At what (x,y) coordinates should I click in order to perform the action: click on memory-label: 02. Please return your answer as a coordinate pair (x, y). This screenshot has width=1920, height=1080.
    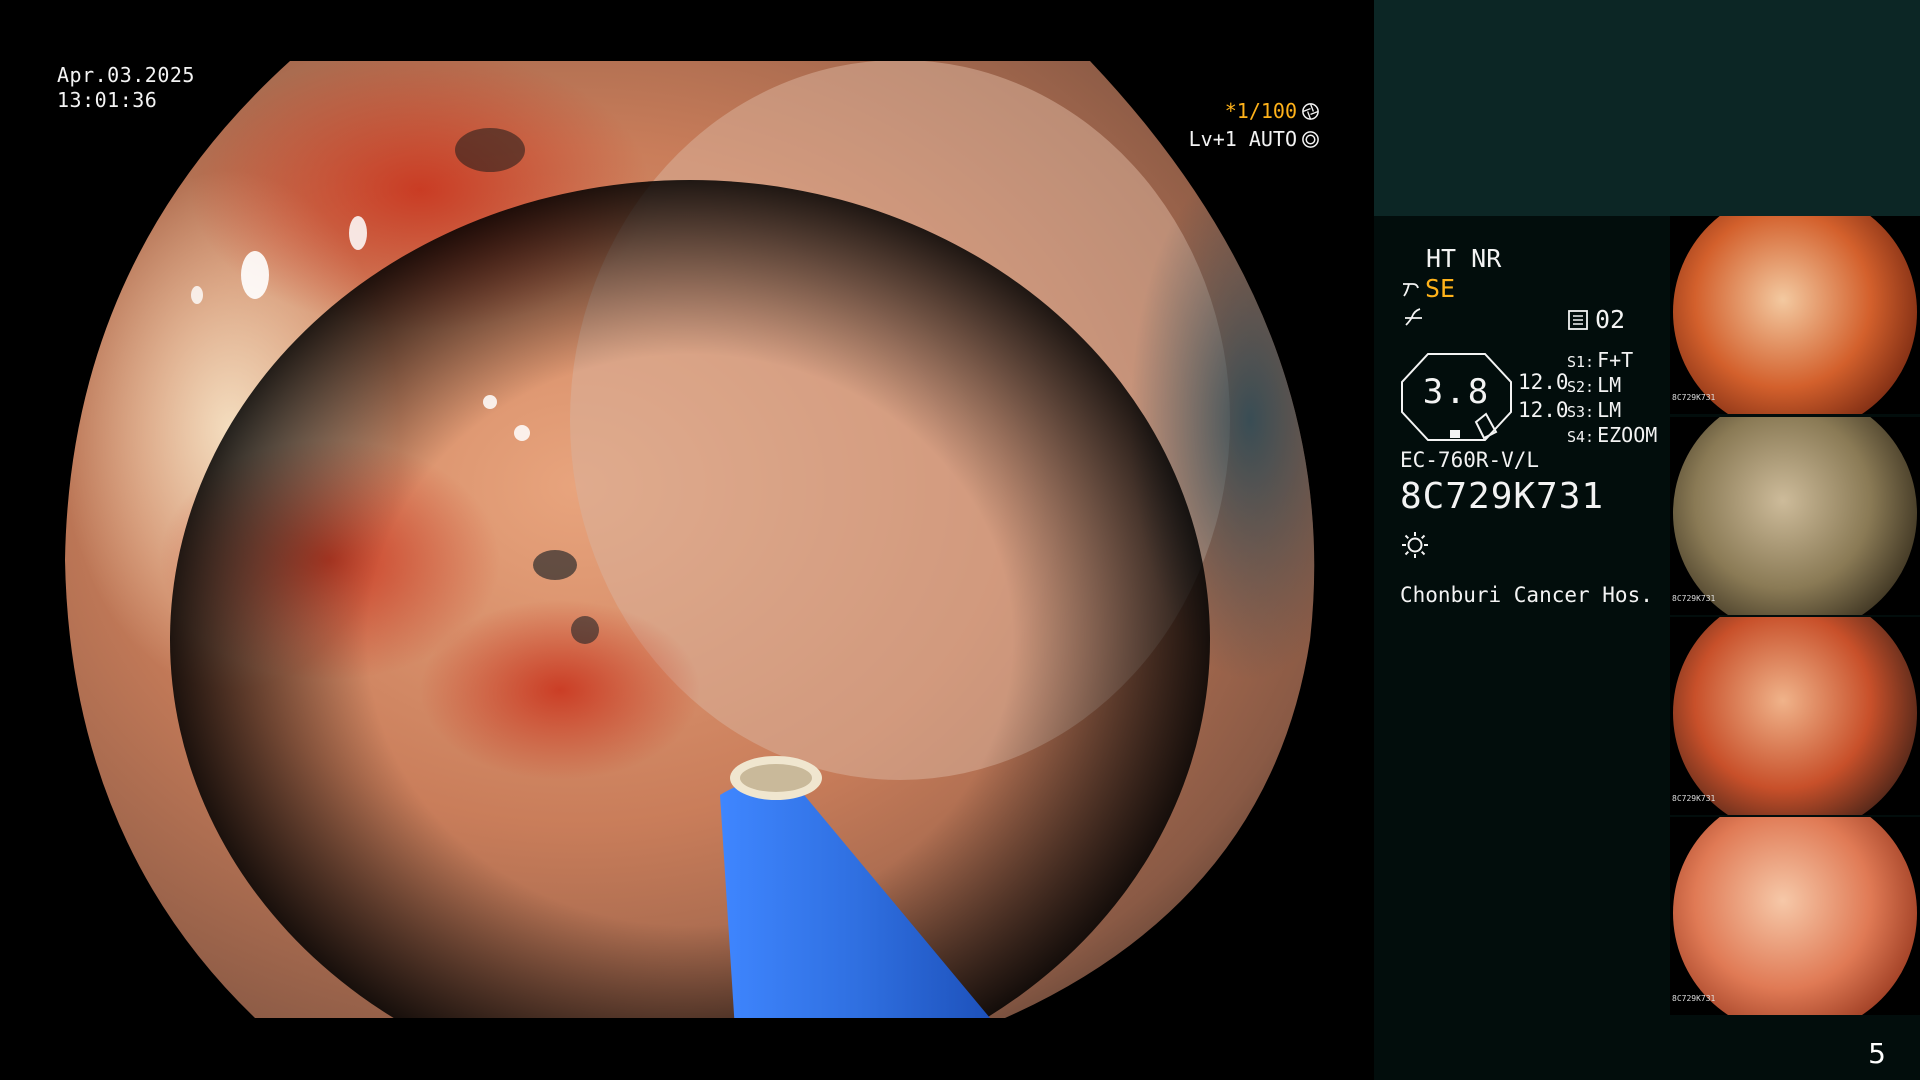
    Looking at the image, I should click on (1610, 319).